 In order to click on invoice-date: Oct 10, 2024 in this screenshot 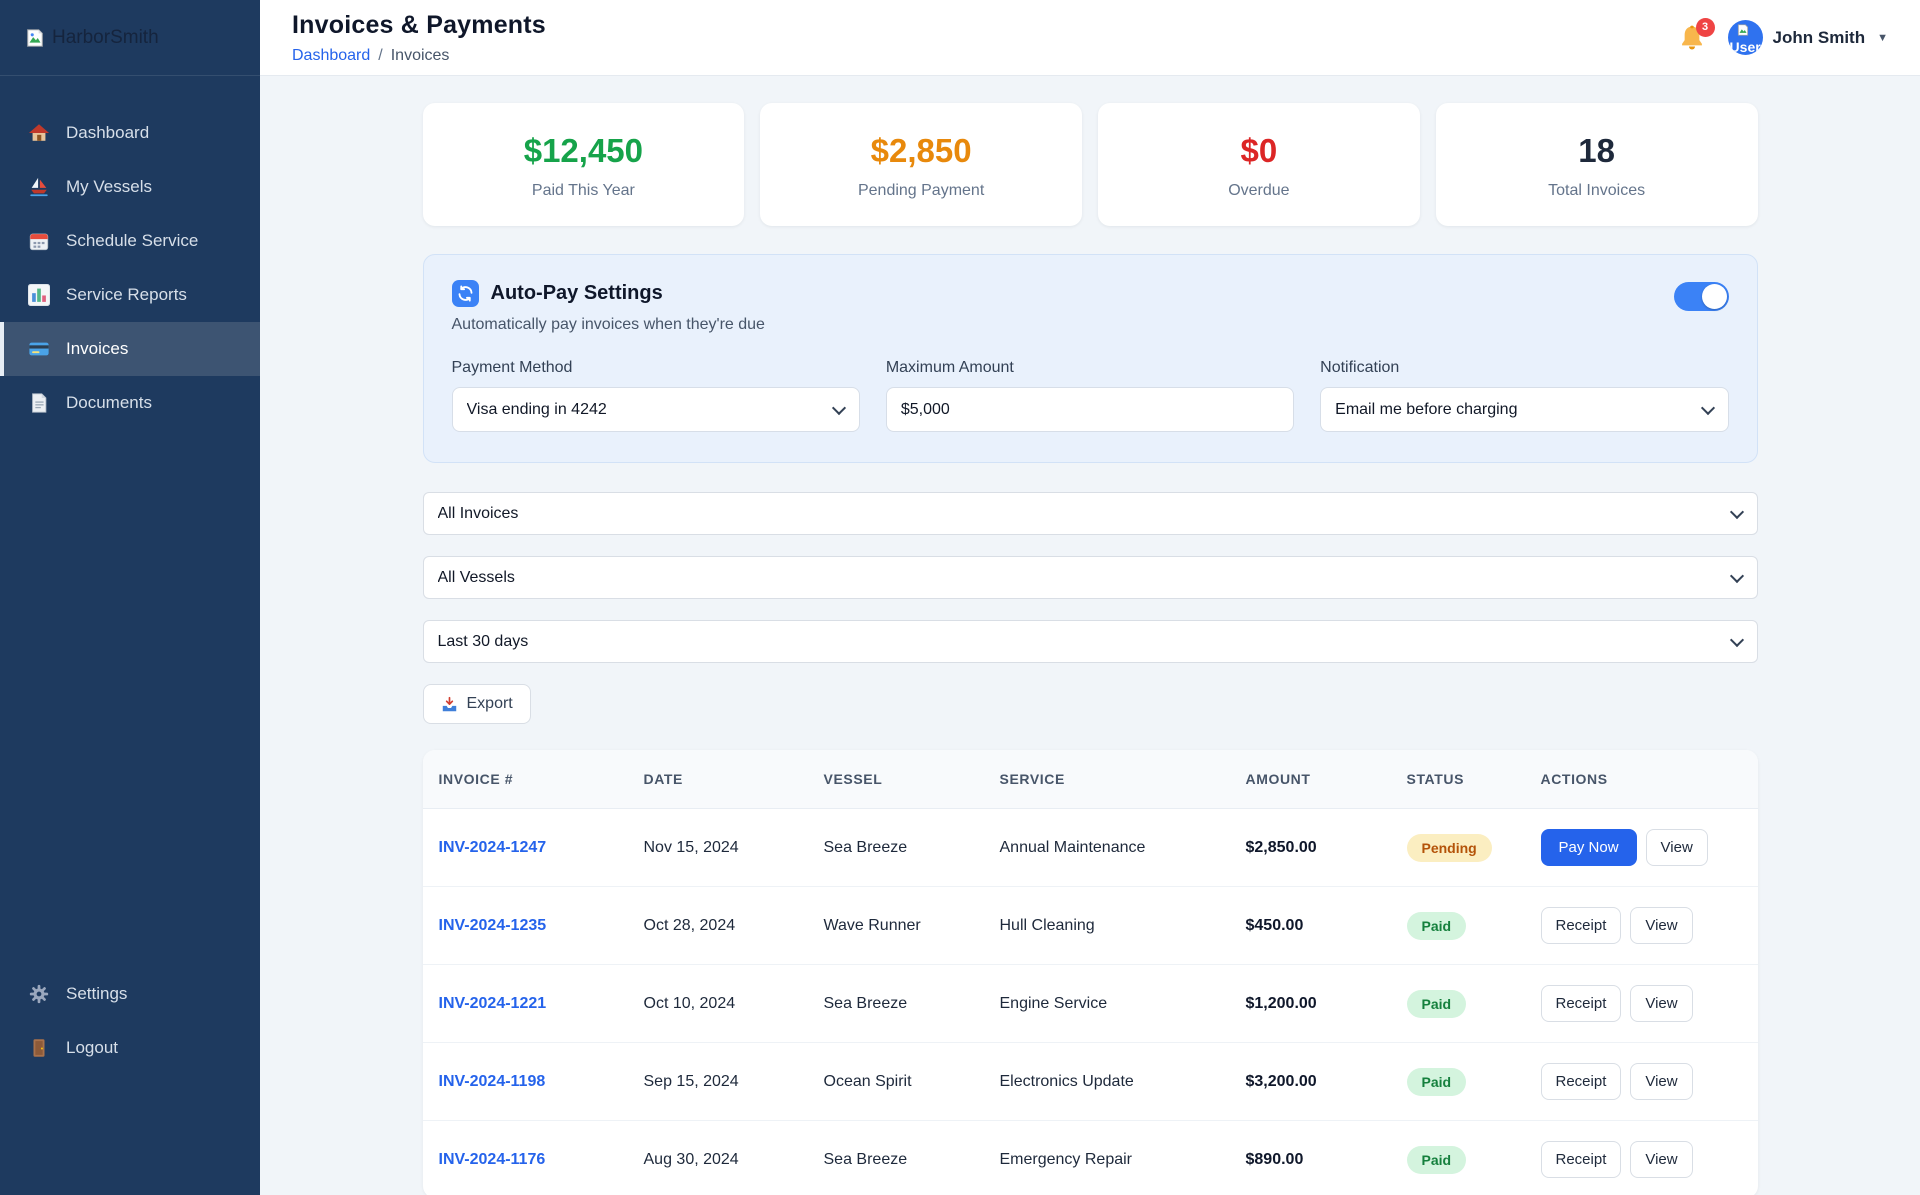, I will do `click(689, 1003)`.